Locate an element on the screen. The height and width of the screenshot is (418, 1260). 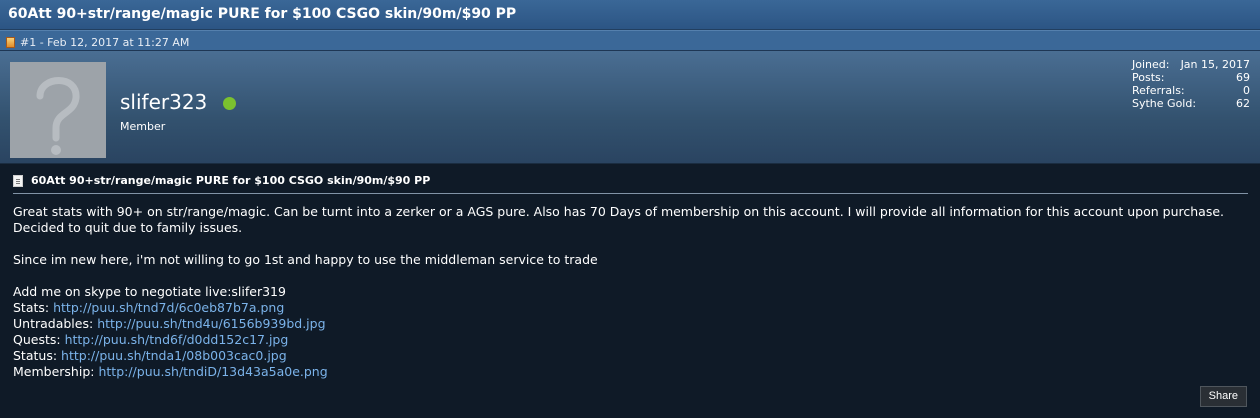
link-label: Stats: is located at coordinates (31, 307).